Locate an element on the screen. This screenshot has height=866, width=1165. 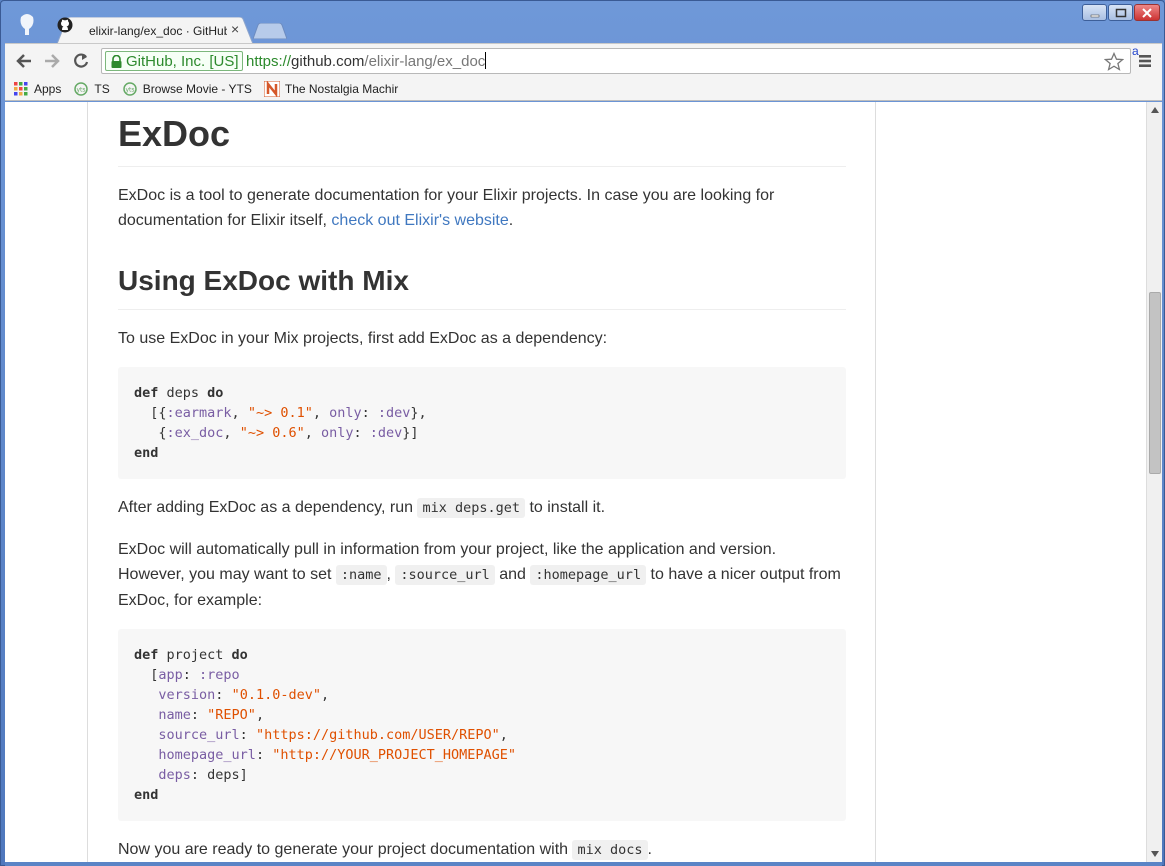
text-caret is located at coordinates (486, 60).